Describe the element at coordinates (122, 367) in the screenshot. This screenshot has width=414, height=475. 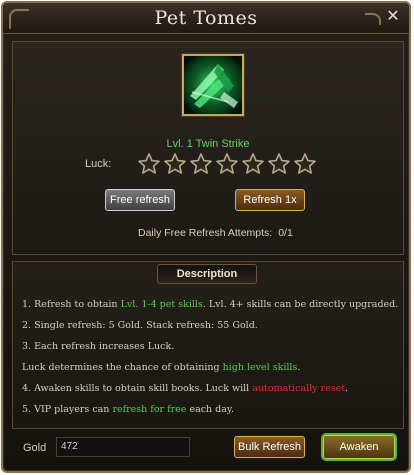
I see `description-text: Luck determines the chance of obtaining` at that location.